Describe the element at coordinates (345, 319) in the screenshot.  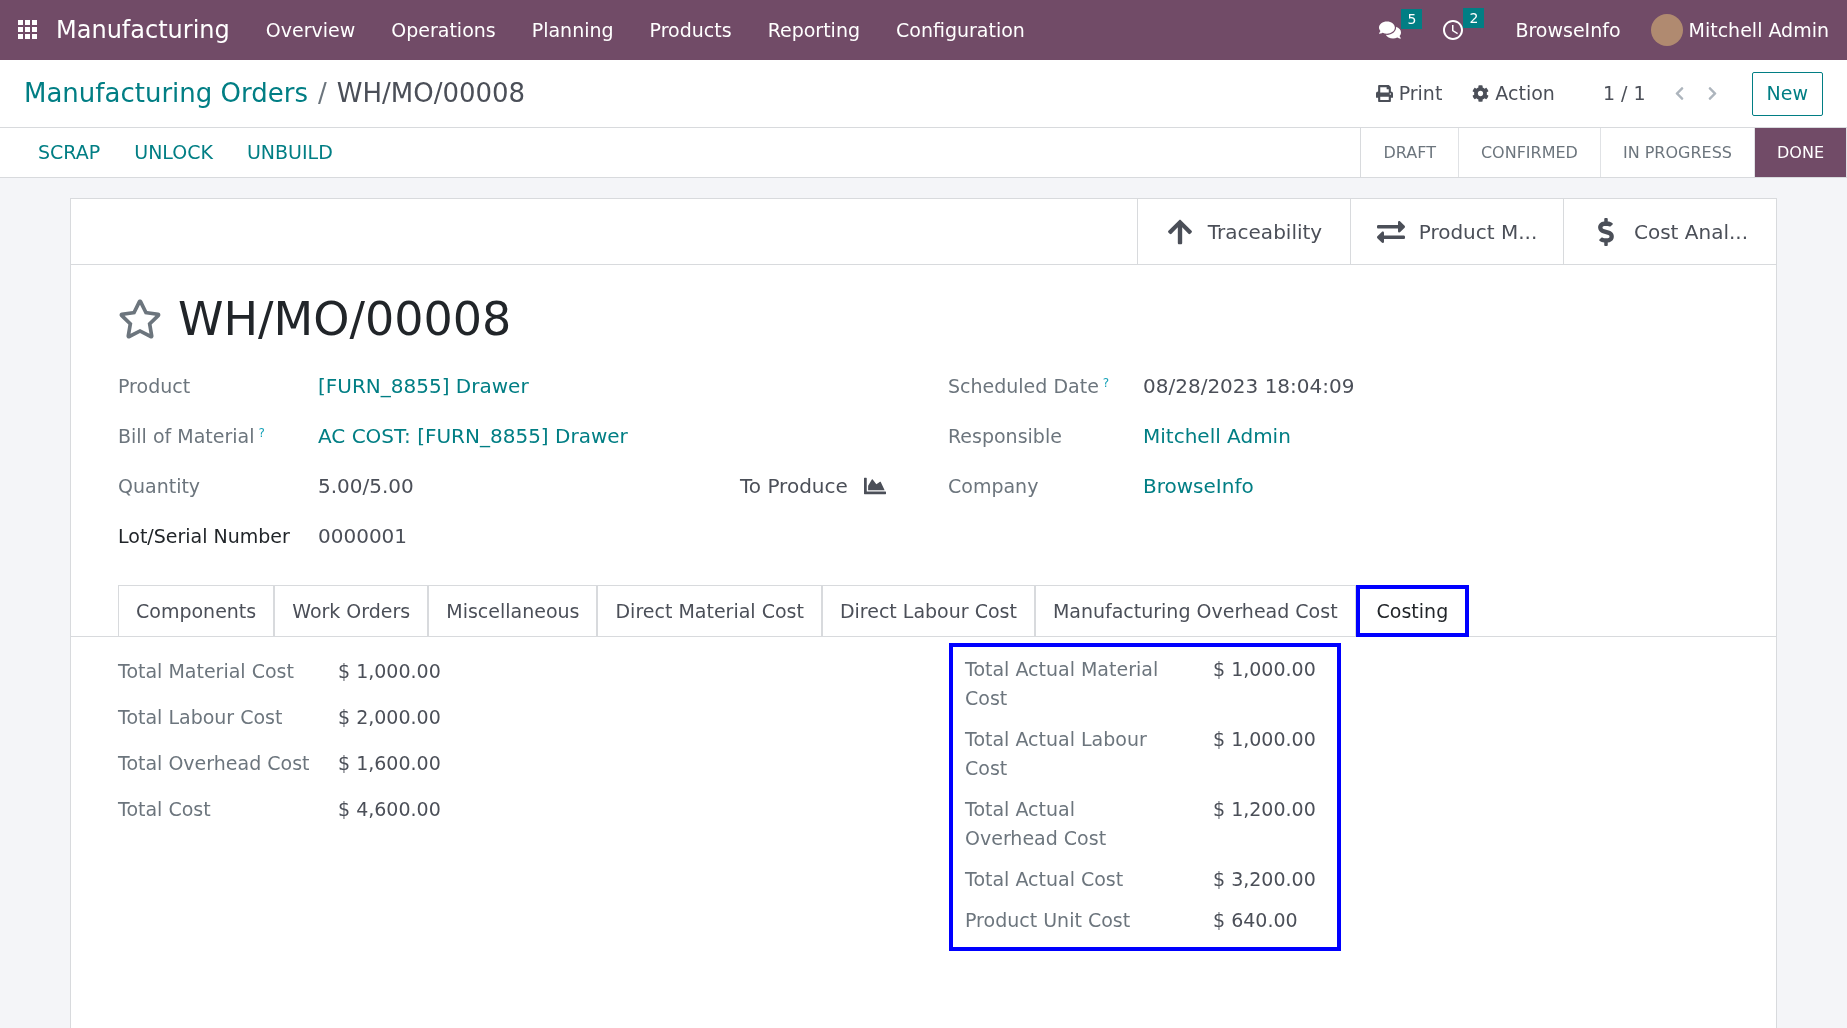
I see `record-title: WH/MO/00008` at that location.